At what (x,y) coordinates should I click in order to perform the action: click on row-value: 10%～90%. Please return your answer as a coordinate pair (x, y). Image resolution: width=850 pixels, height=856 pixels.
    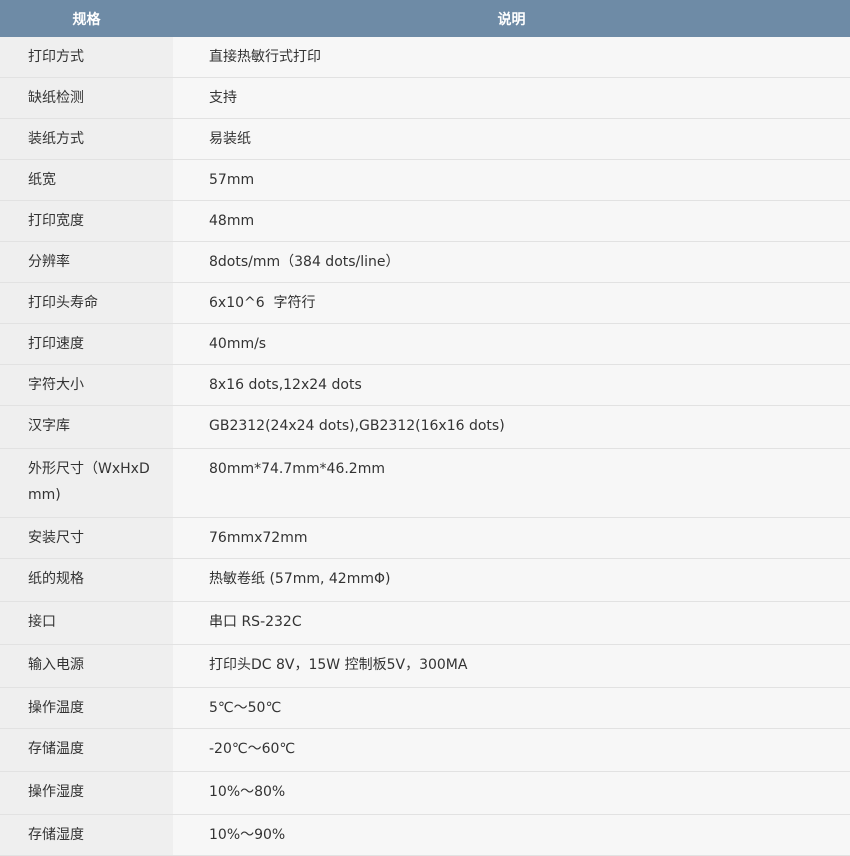
    Looking at the image, I should click on (511, 835).